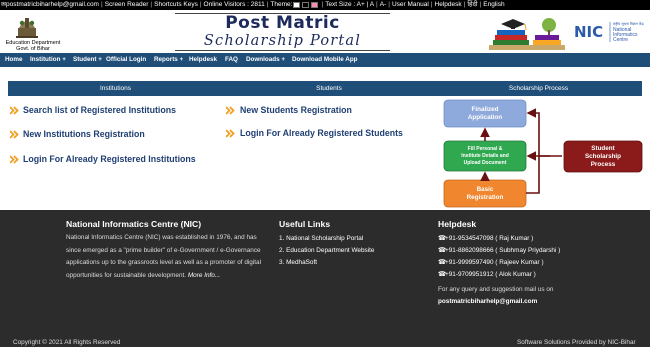 Image resolution: width=650 pixels, height=347 pixels. I want to click on theme-pink-swatch, so click(315, 5).